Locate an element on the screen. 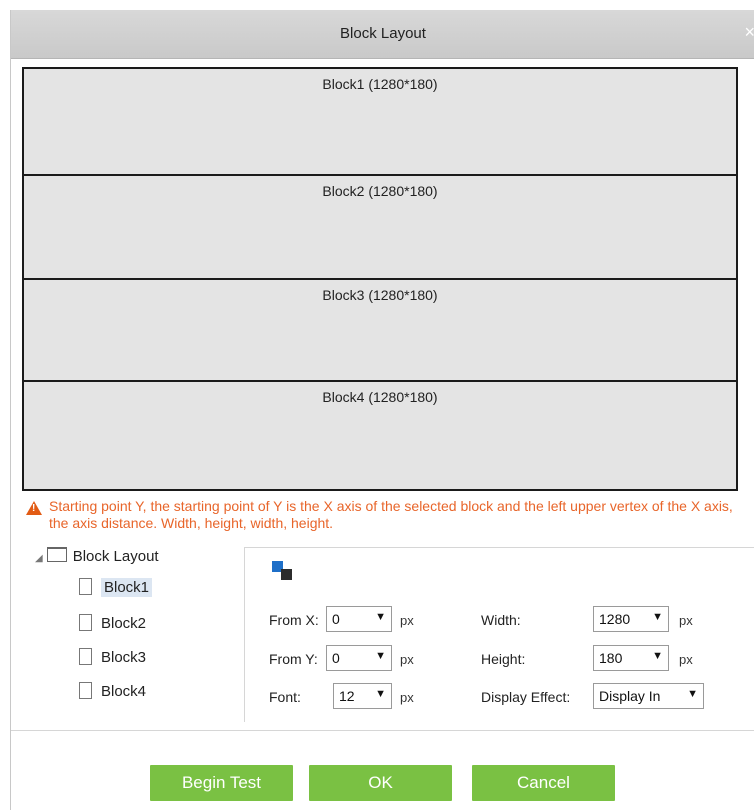  height-select: 180 ▼ is located at coordinates (631, 658).